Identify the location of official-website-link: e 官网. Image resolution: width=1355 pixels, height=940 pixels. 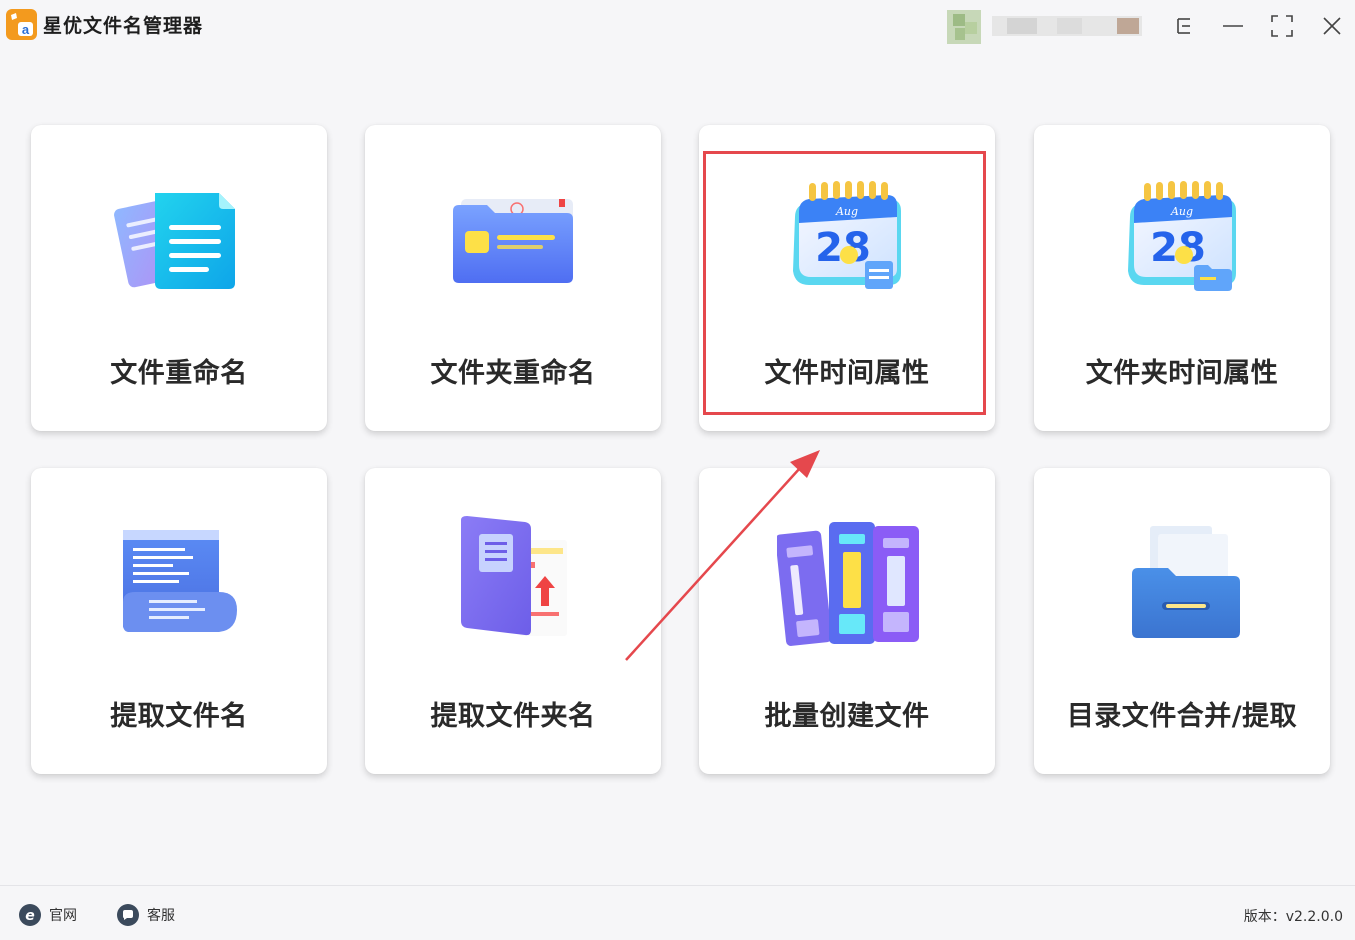
(48, 915).